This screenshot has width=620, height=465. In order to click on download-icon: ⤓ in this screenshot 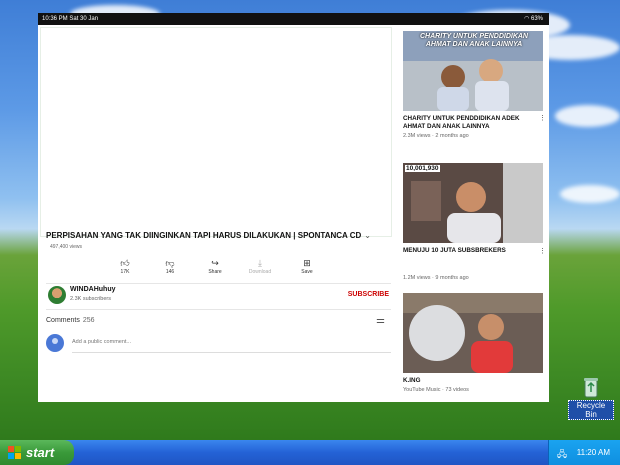, I will do `click(260, 263)`.